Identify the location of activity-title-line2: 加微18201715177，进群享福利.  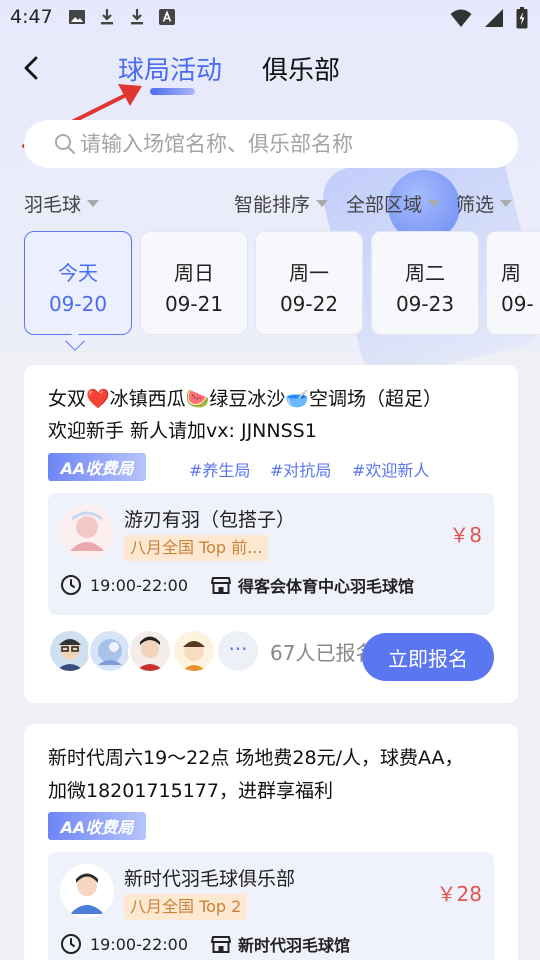
(190, 791).